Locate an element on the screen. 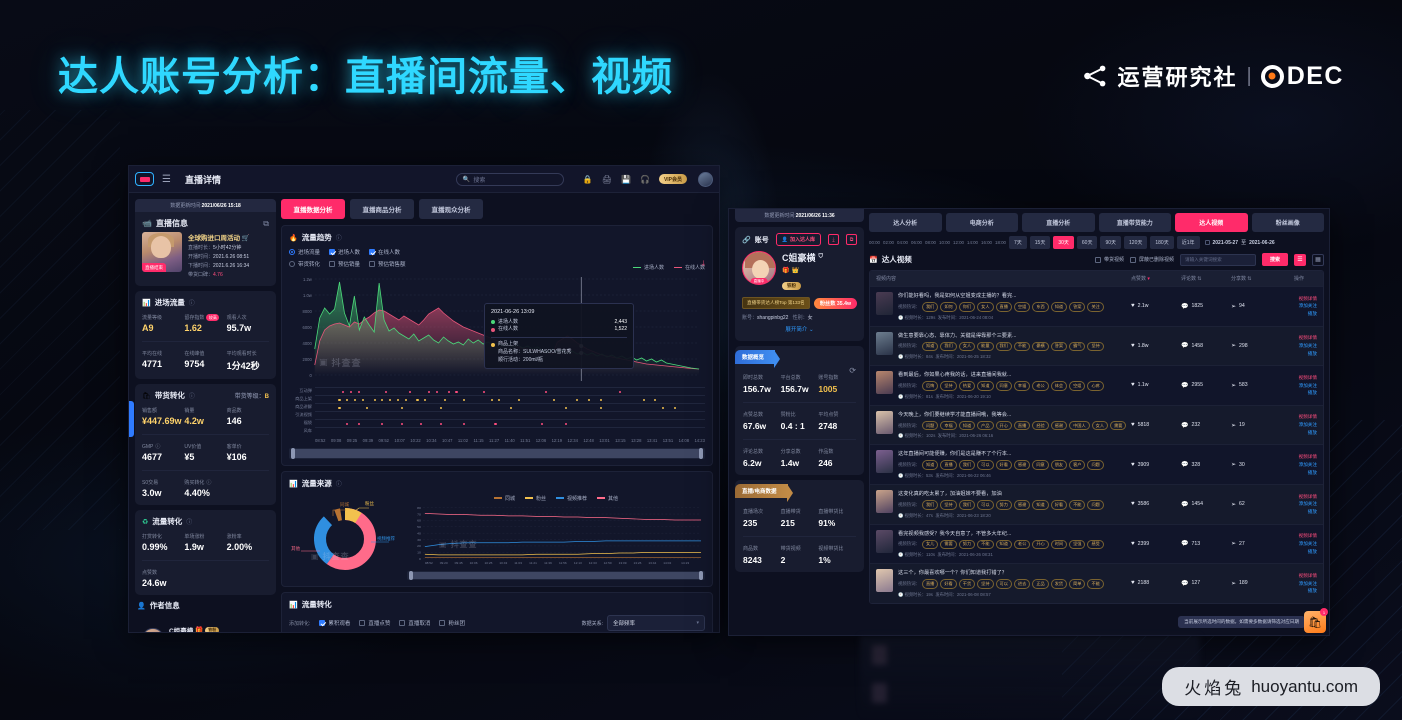 The width and height of the screenshot is (1402, 720). trend-range-scrollbar is located at coordinates (497, 453).